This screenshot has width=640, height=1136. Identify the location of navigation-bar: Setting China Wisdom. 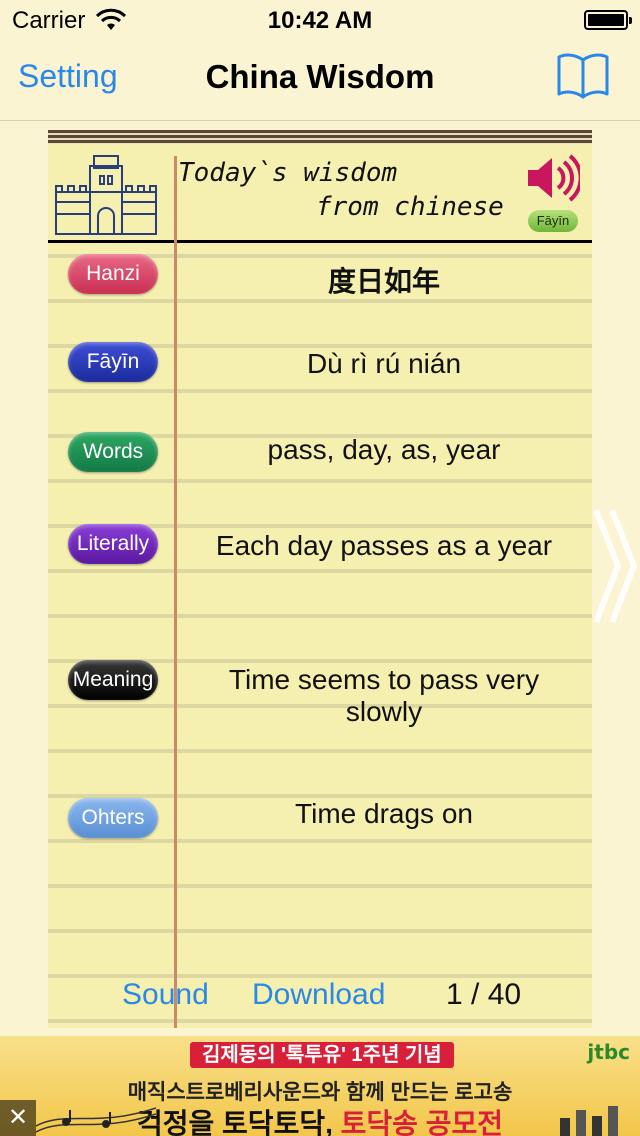
(320, 80).